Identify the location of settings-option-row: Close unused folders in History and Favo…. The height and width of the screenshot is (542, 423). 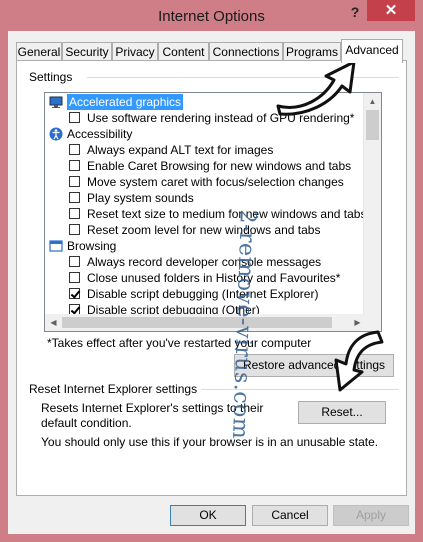
(205, 278).